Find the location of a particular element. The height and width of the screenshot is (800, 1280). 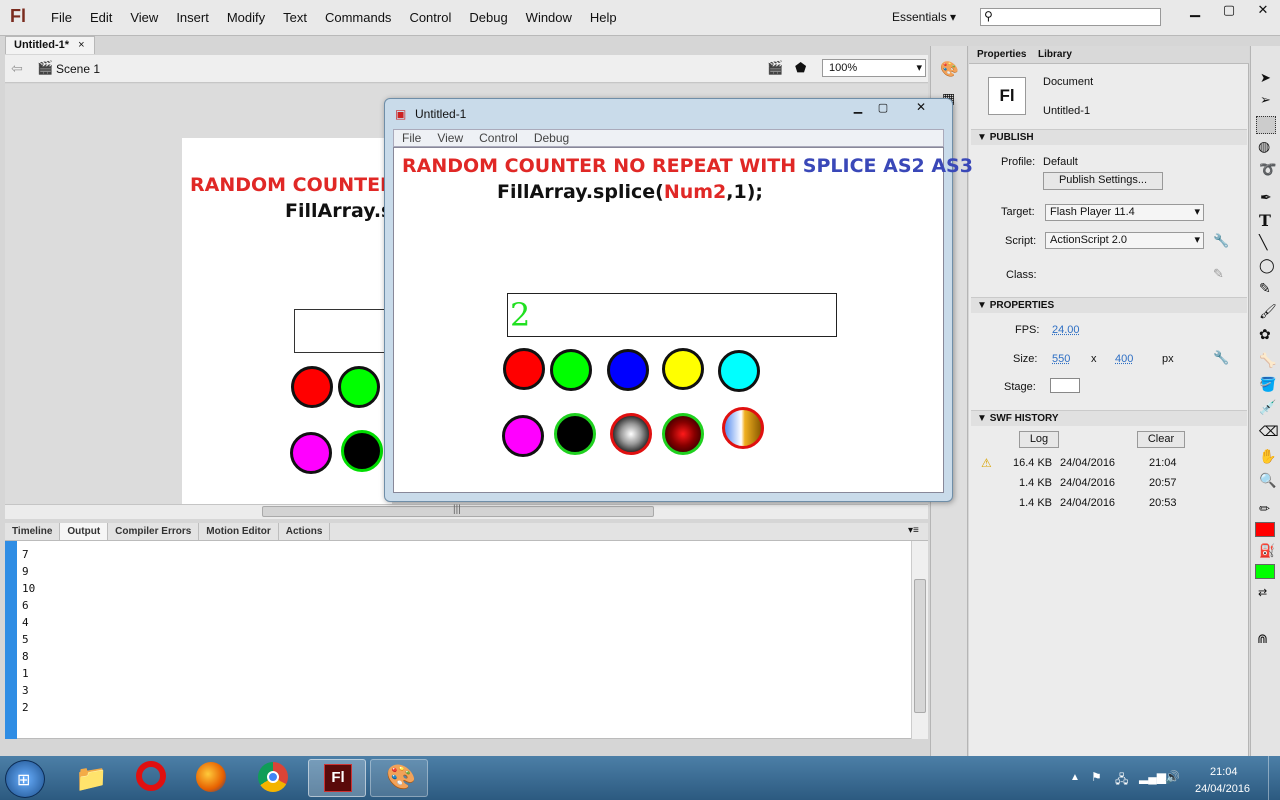

clock-date: 24/04/2016 is located at coordinates (1222, 789).